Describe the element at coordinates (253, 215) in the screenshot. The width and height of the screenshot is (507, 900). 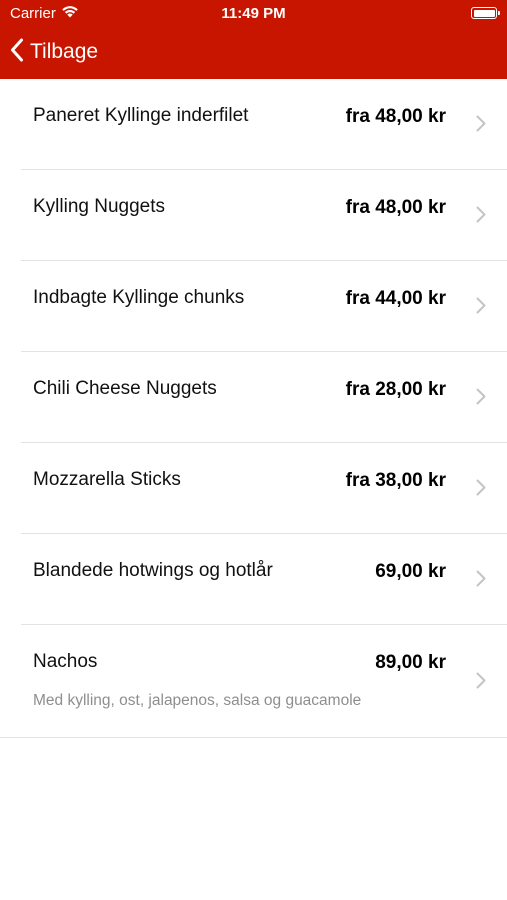
I see `list-item: Kylling Nuggets fra 48,00 kr` at that location.